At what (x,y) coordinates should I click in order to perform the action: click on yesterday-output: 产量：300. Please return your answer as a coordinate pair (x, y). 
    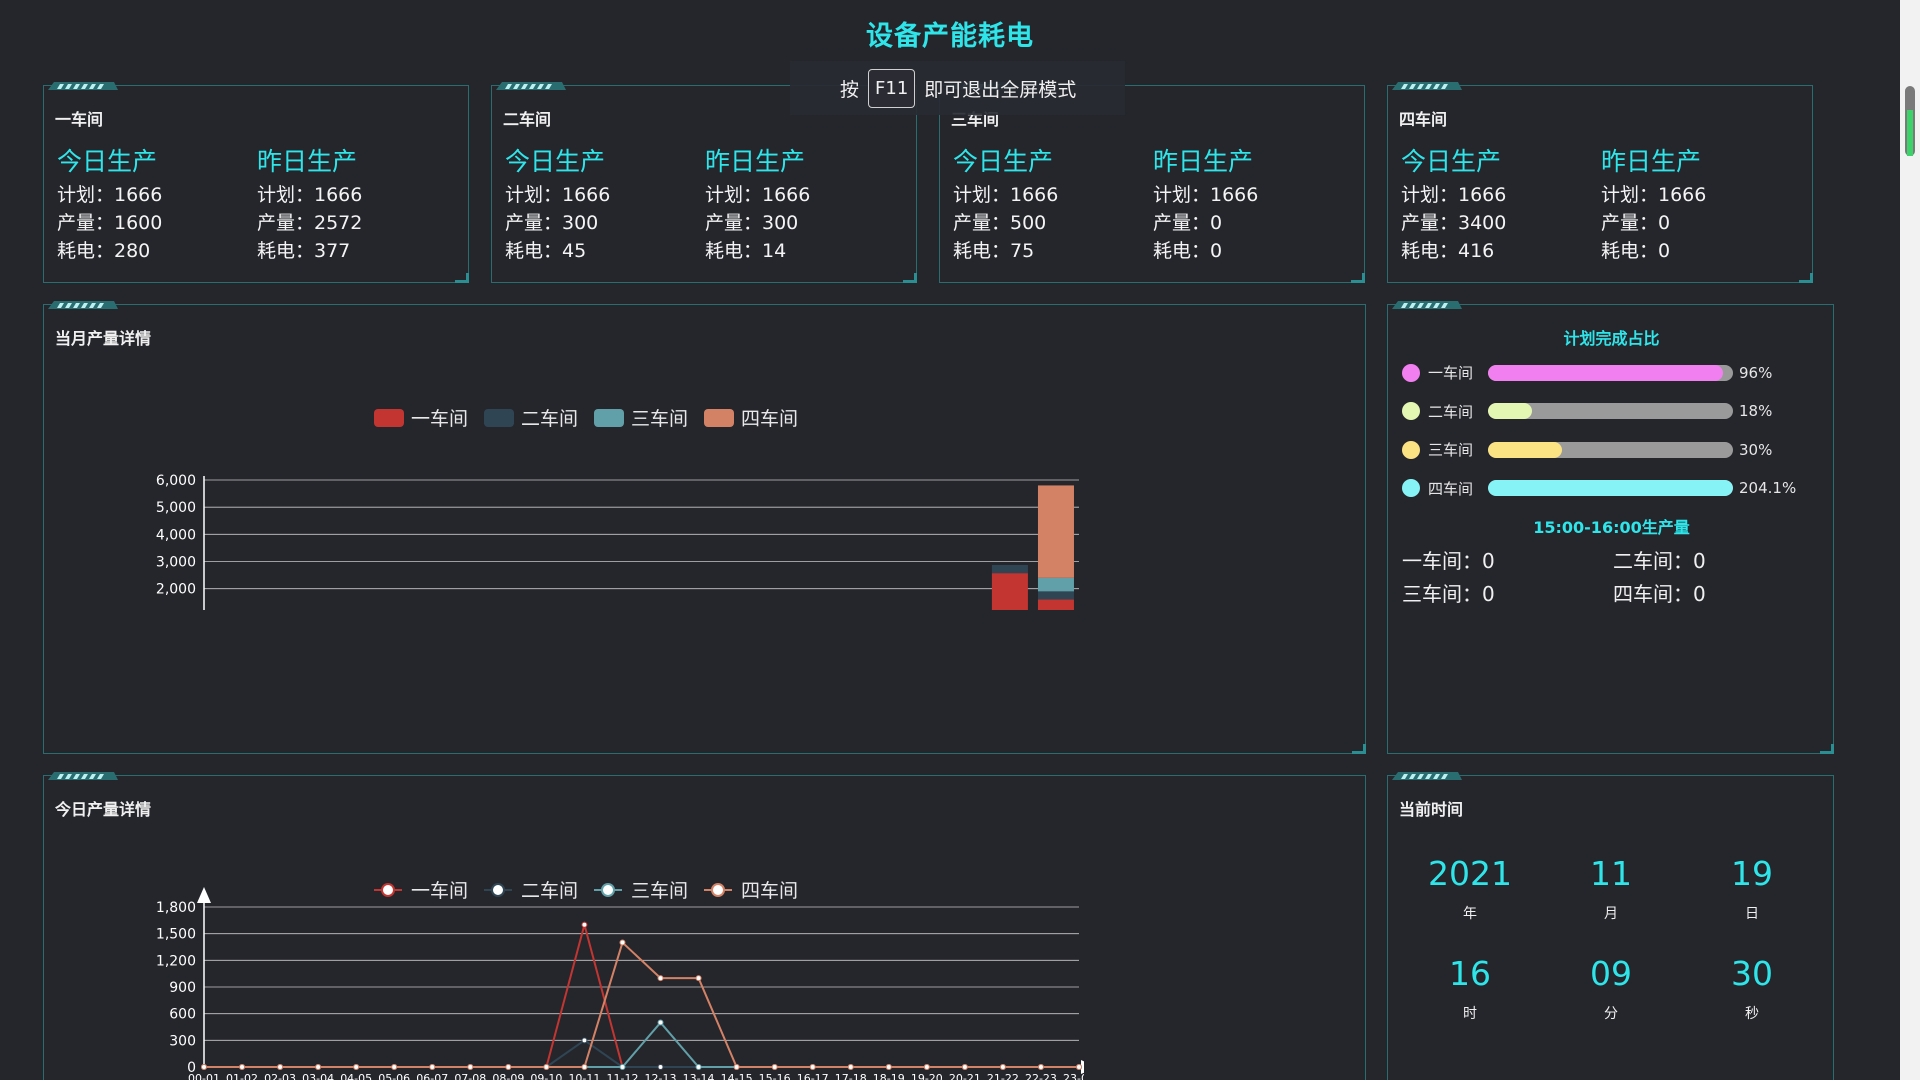
    Looking at the image, I should click on (752, 223).